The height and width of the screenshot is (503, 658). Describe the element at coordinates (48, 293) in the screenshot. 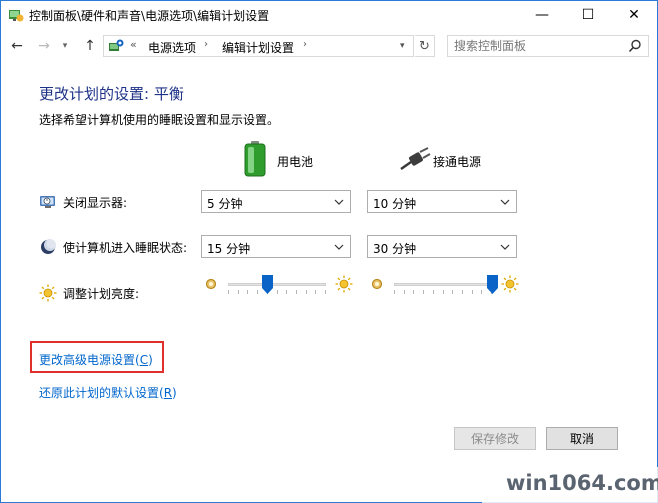

I see `sun-icon` at that location.